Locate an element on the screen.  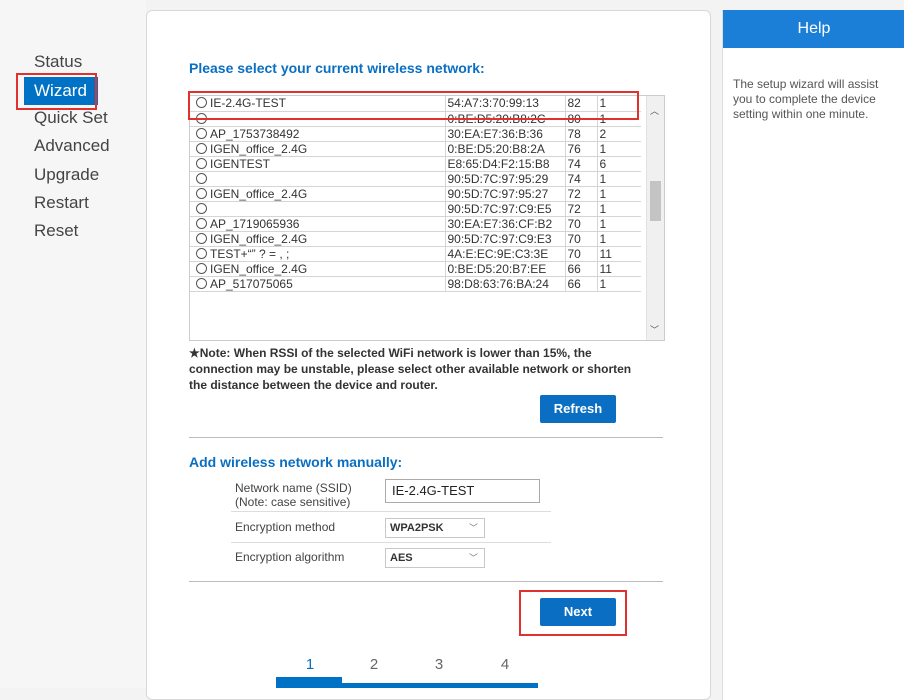
network-ssid: TEST+“” ? = , ; is located at coordinates (317, 254).